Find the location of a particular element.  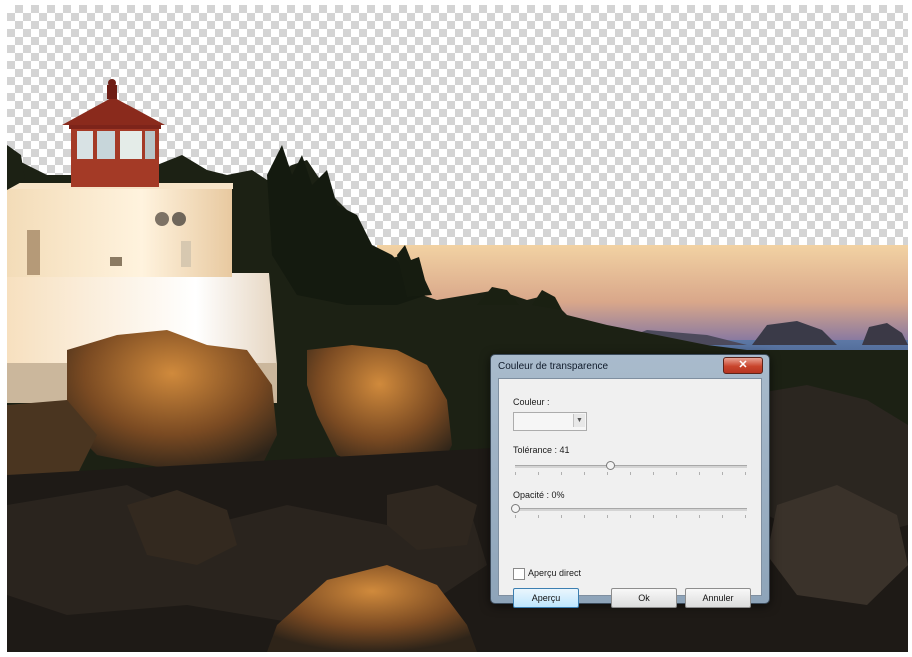

opacity-slider-ticks is located at coordinates (631, 516).